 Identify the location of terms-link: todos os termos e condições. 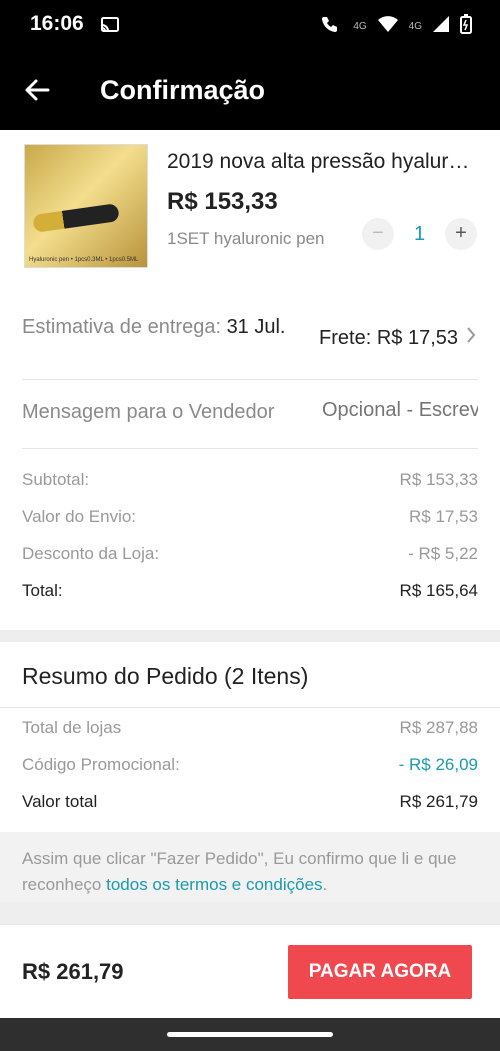
(214, 884).